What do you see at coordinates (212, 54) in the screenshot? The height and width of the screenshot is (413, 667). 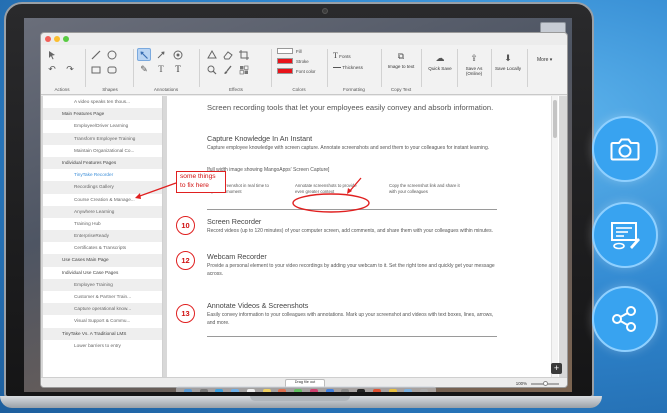 I see `shapes-effect-icon` at bounding box center [212, 54].